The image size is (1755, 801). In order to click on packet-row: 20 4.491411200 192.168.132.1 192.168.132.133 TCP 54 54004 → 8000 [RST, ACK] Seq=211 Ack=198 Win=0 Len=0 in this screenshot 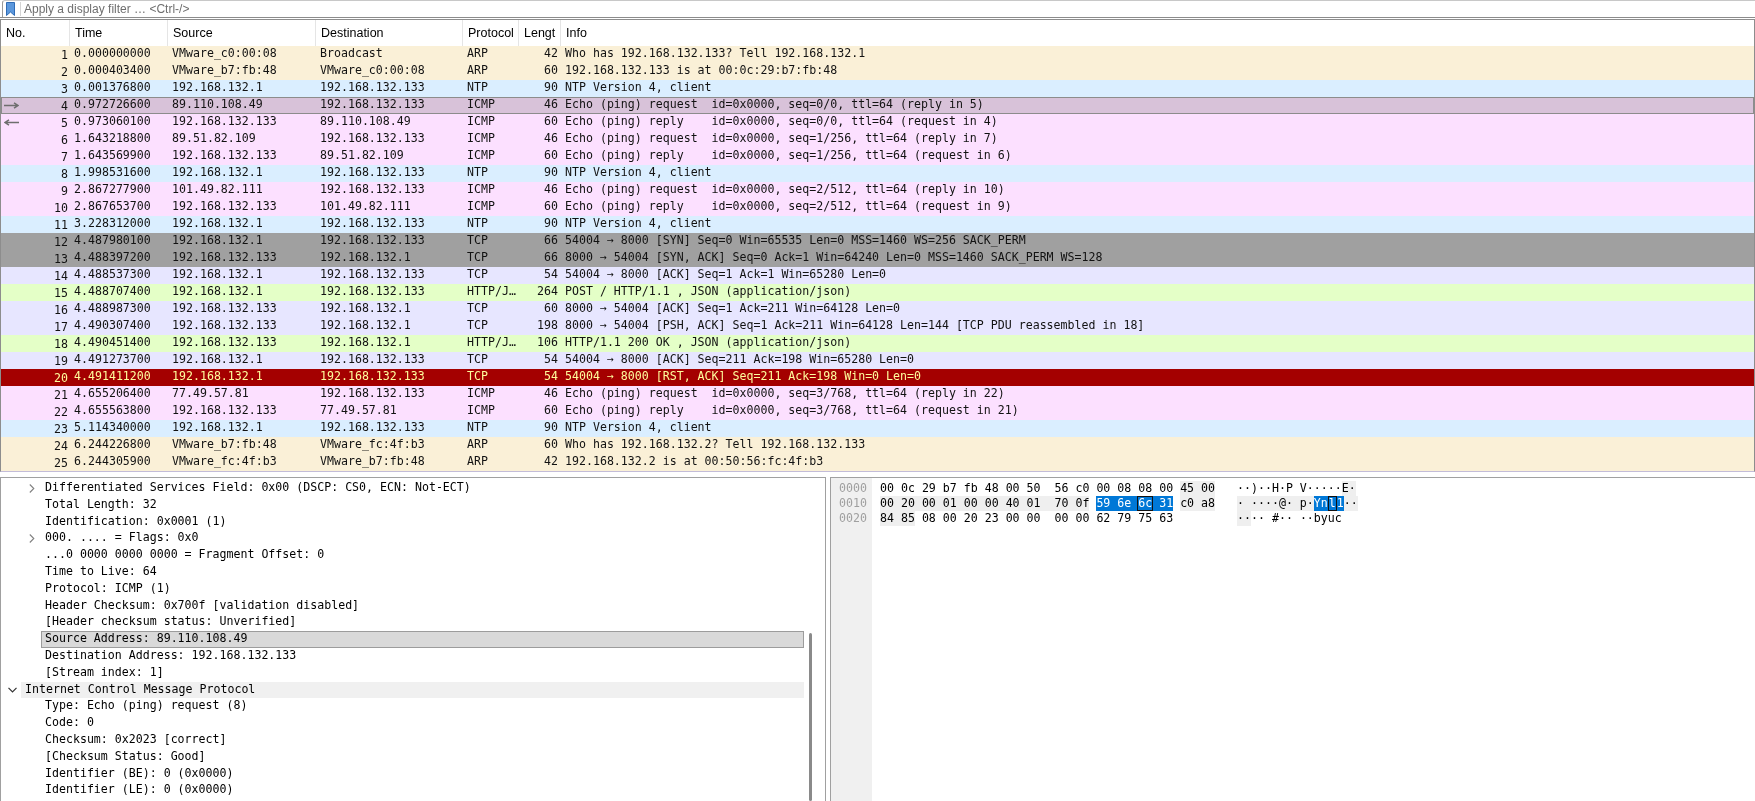, I will do `click(877, 377)`.